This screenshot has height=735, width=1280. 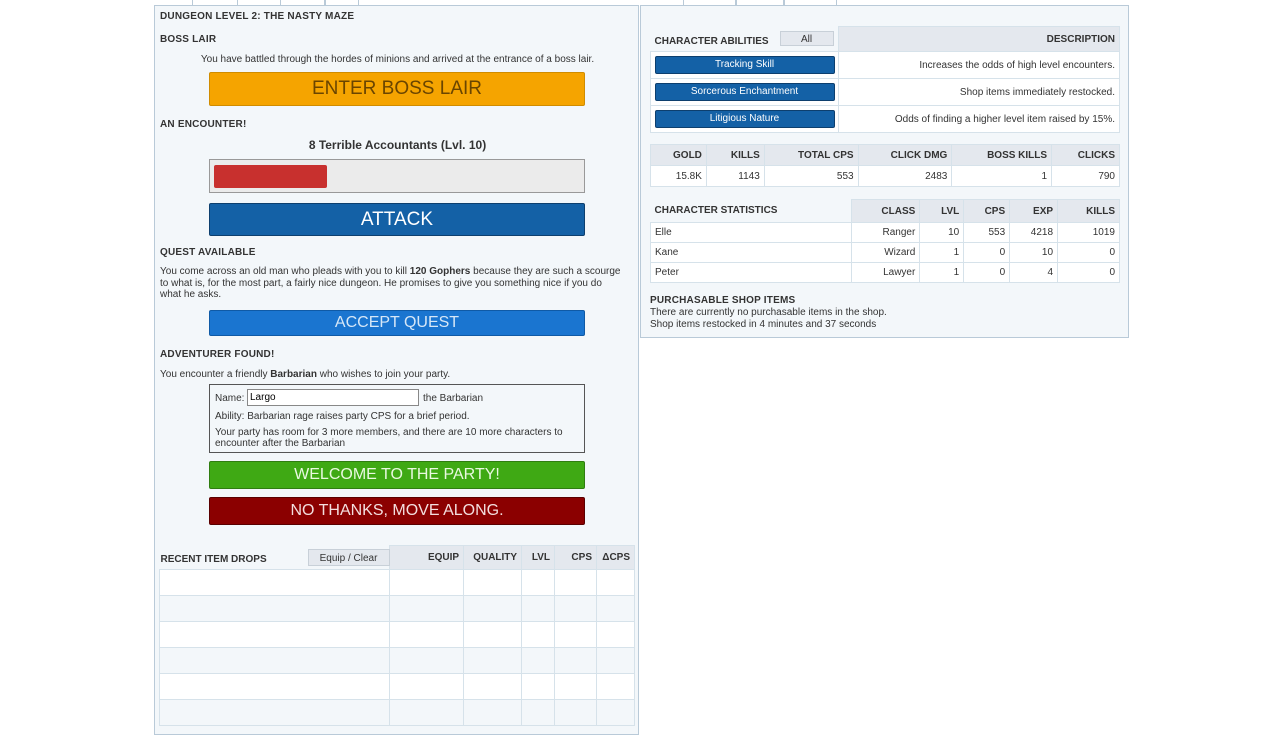 I want to click on ability-button: Sorcerous Enchantment, so click(x=744, y=92).